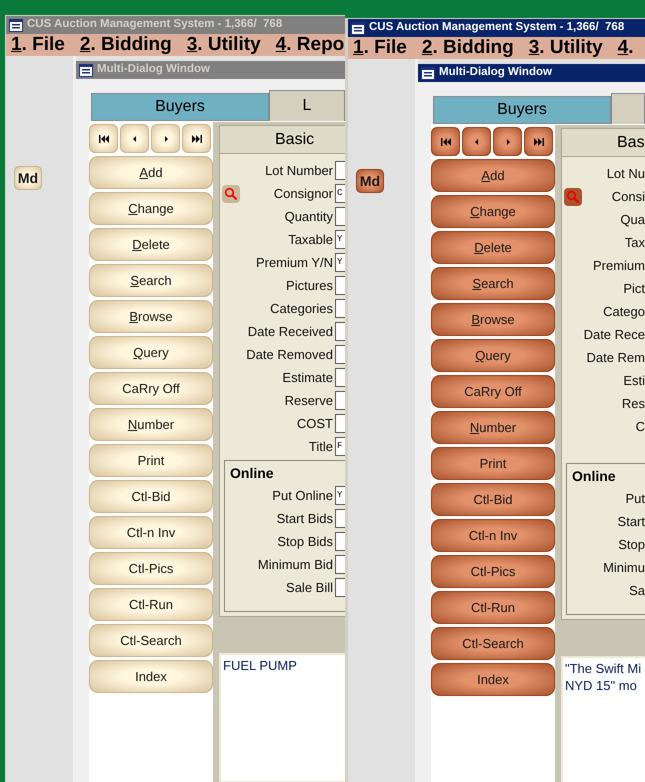  What do you see at coordinates (627, 197) in the screenshot?
I see `field-label: Consi` at bounding box center [627, 197].